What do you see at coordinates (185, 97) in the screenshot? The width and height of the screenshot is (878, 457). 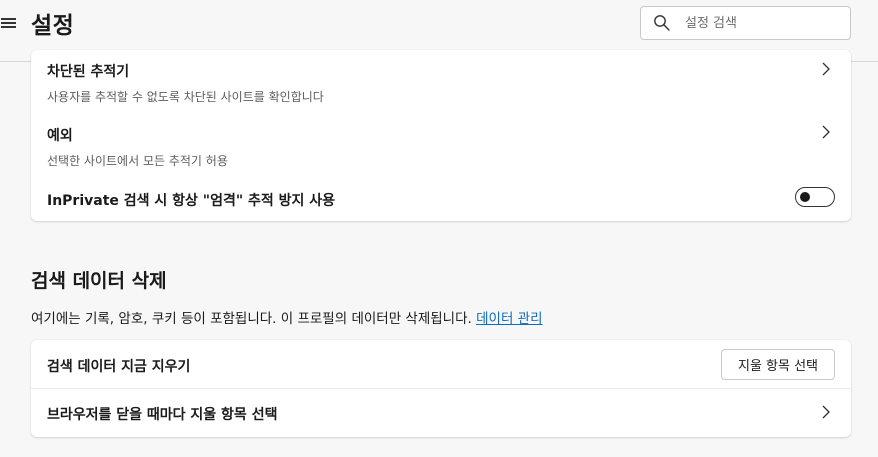 I see `blocked-trackers-description: 사용자를 추적할 수 없도록 차단된 사이트를 확인합니다` at bounding box center [185, 97].